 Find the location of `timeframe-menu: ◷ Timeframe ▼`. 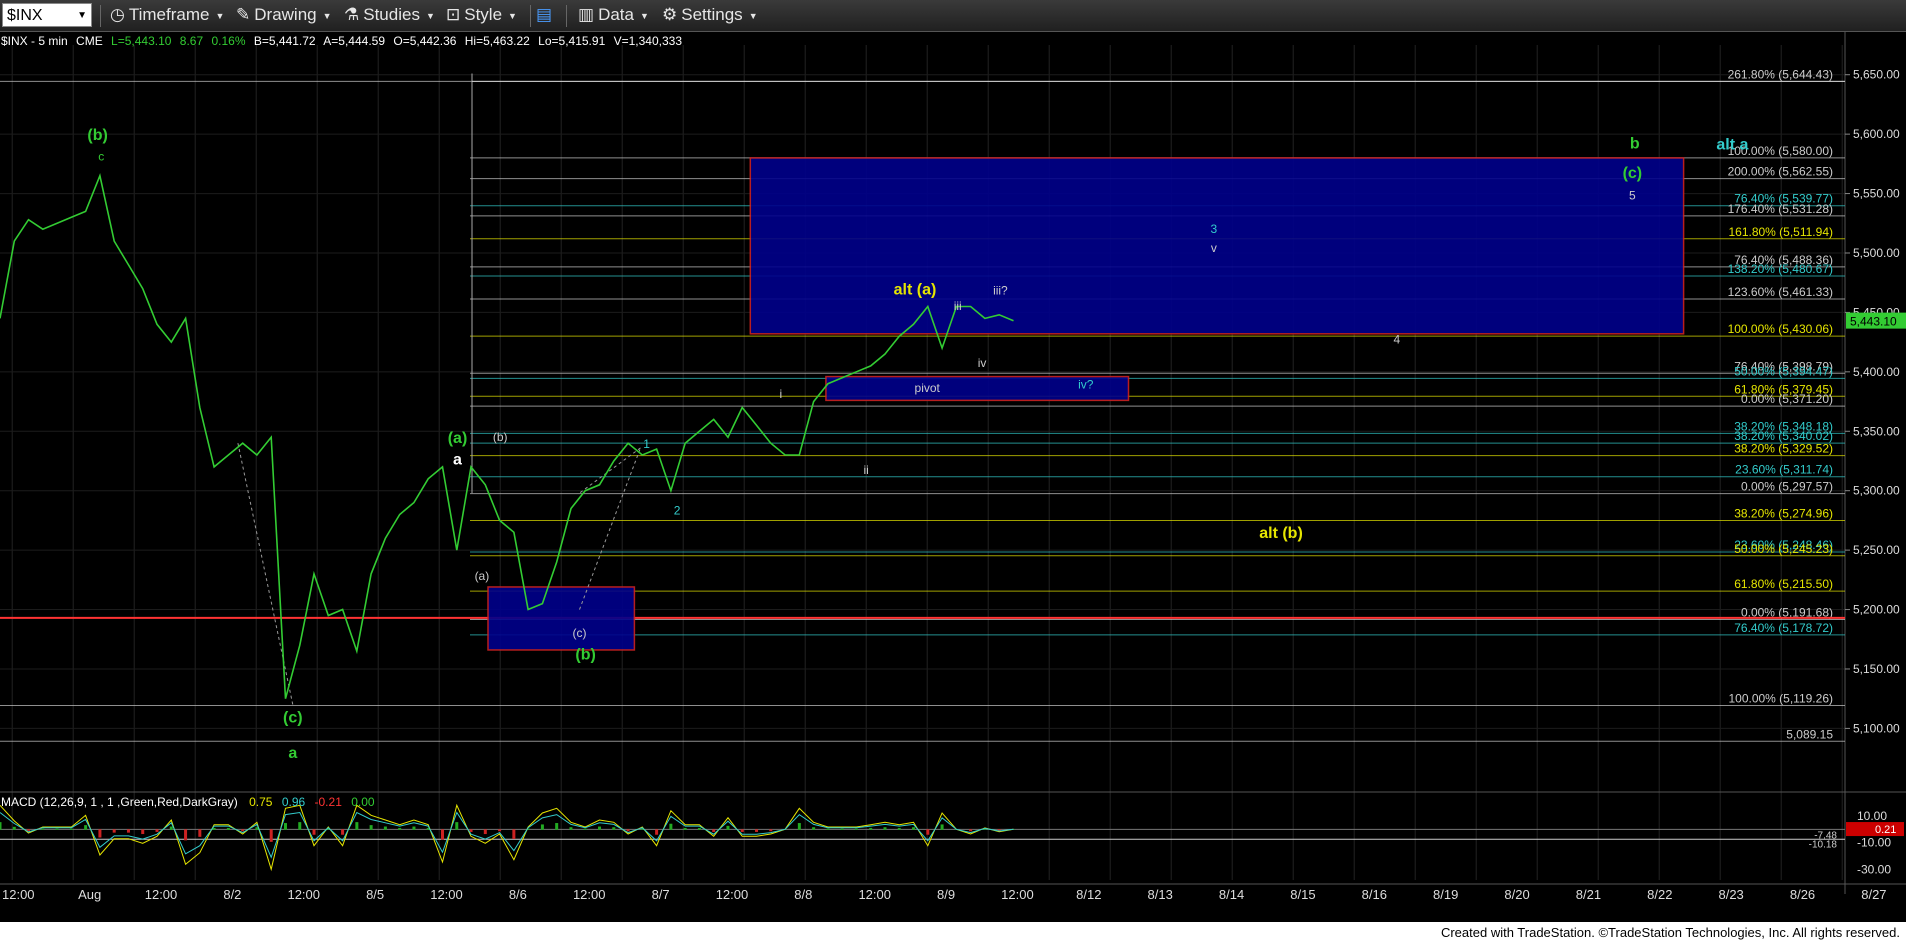

timeframe-menu: ◷ Timeframe ▼ is located at coordinates (167, 15).